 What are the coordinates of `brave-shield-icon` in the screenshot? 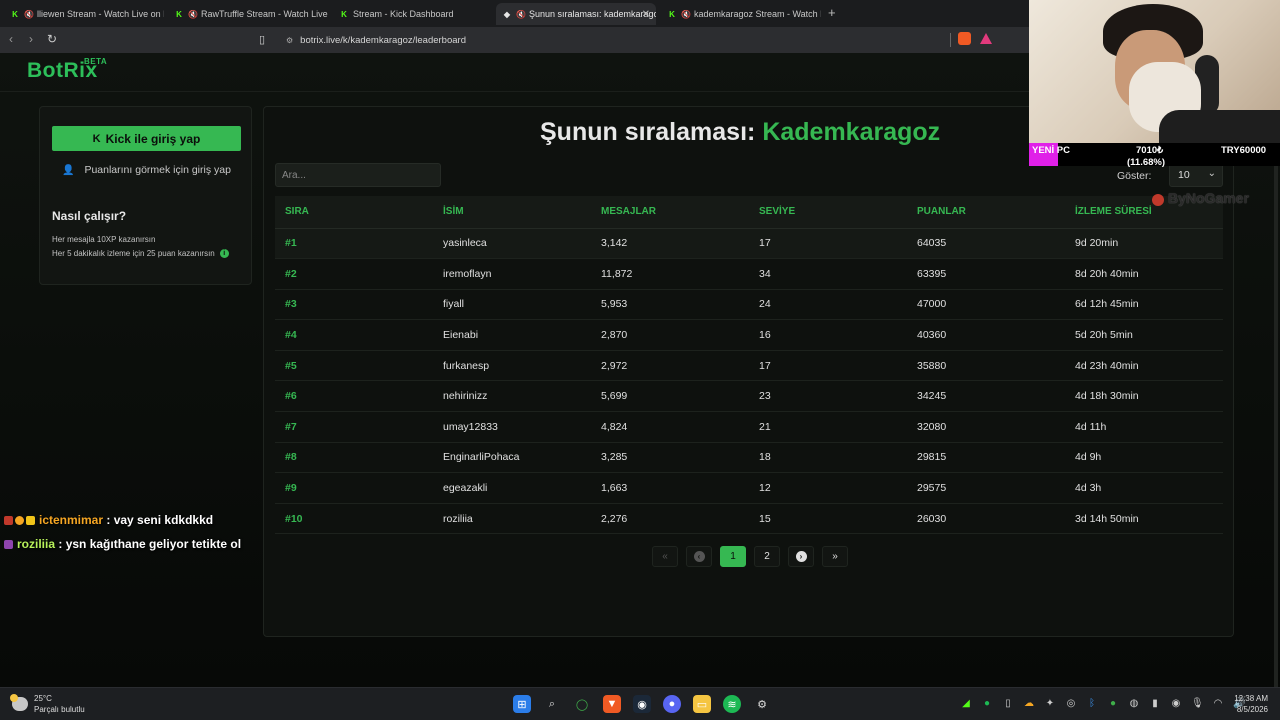 It's located at (964, 38).